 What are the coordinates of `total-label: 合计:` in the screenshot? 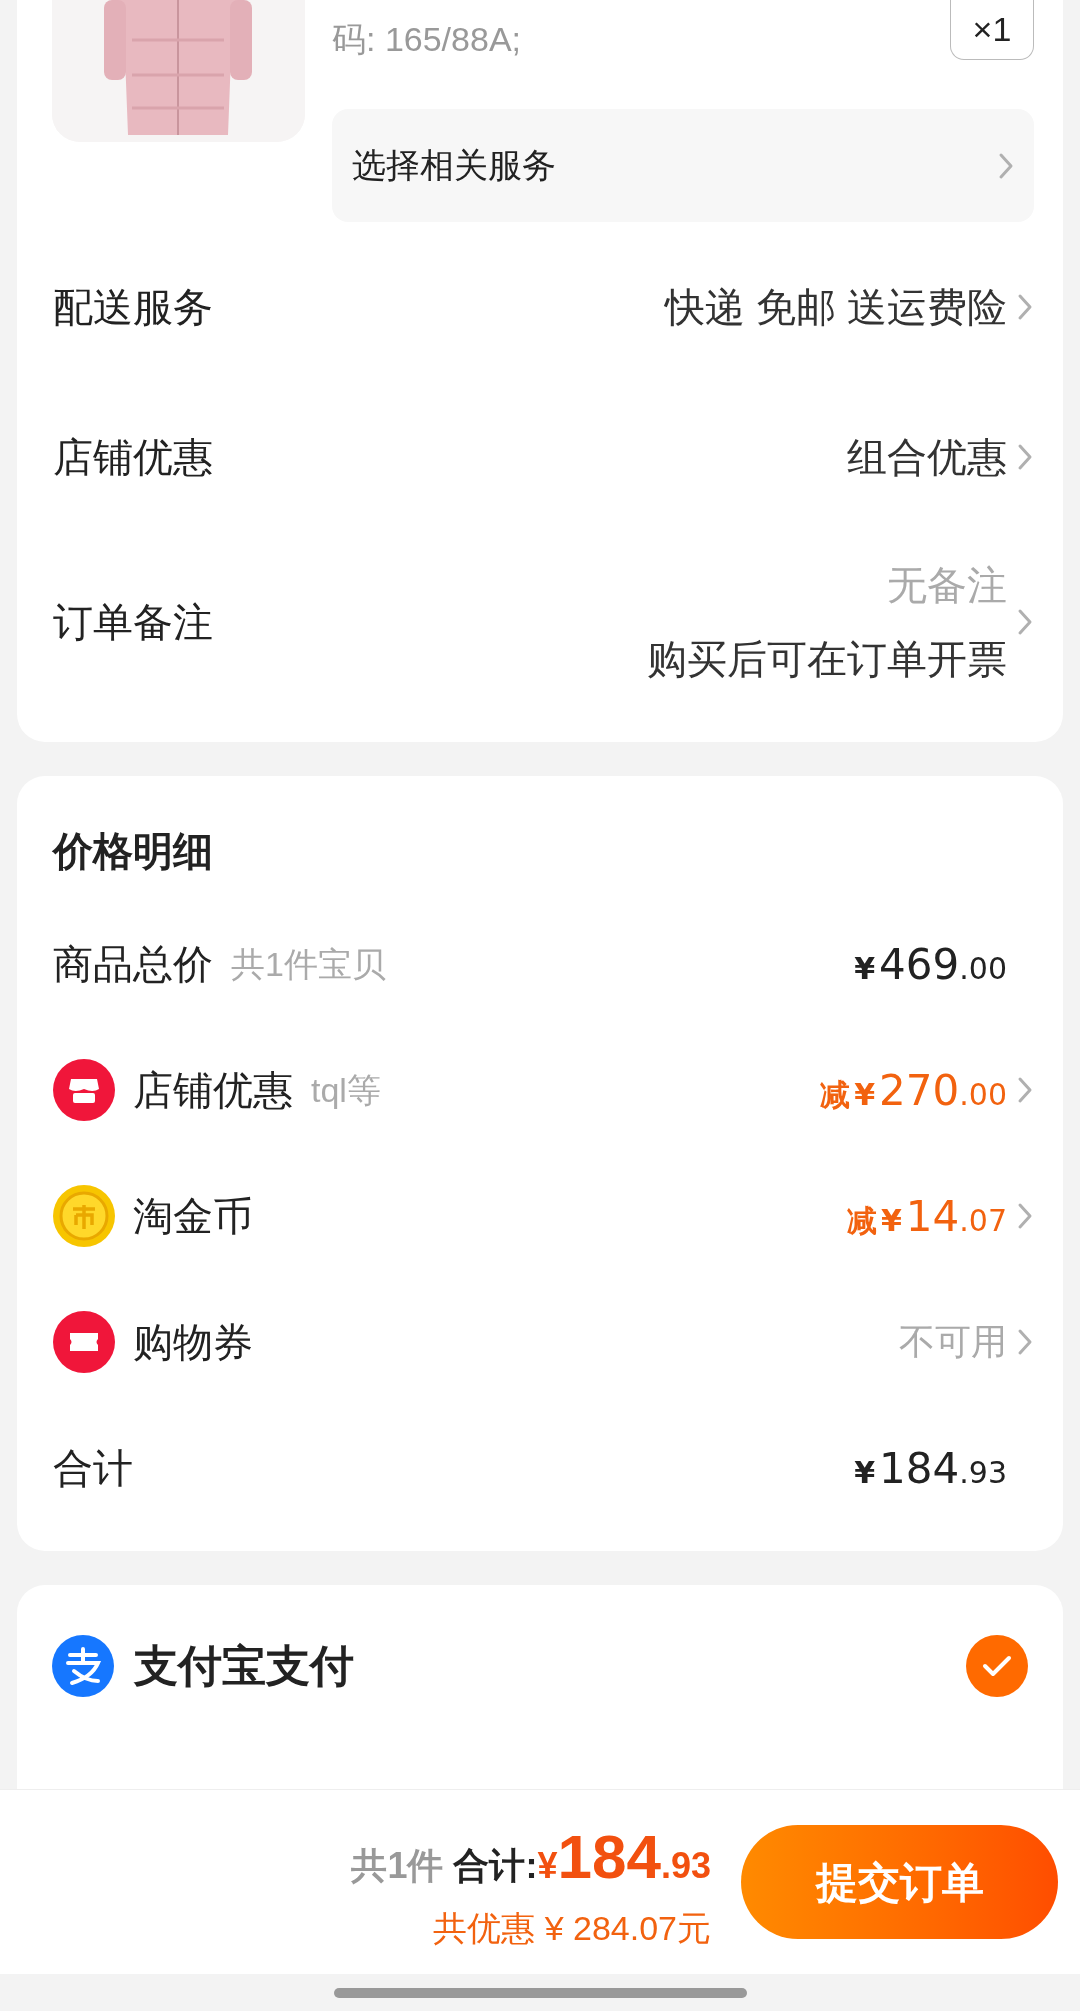 It's located at (495, 1866).